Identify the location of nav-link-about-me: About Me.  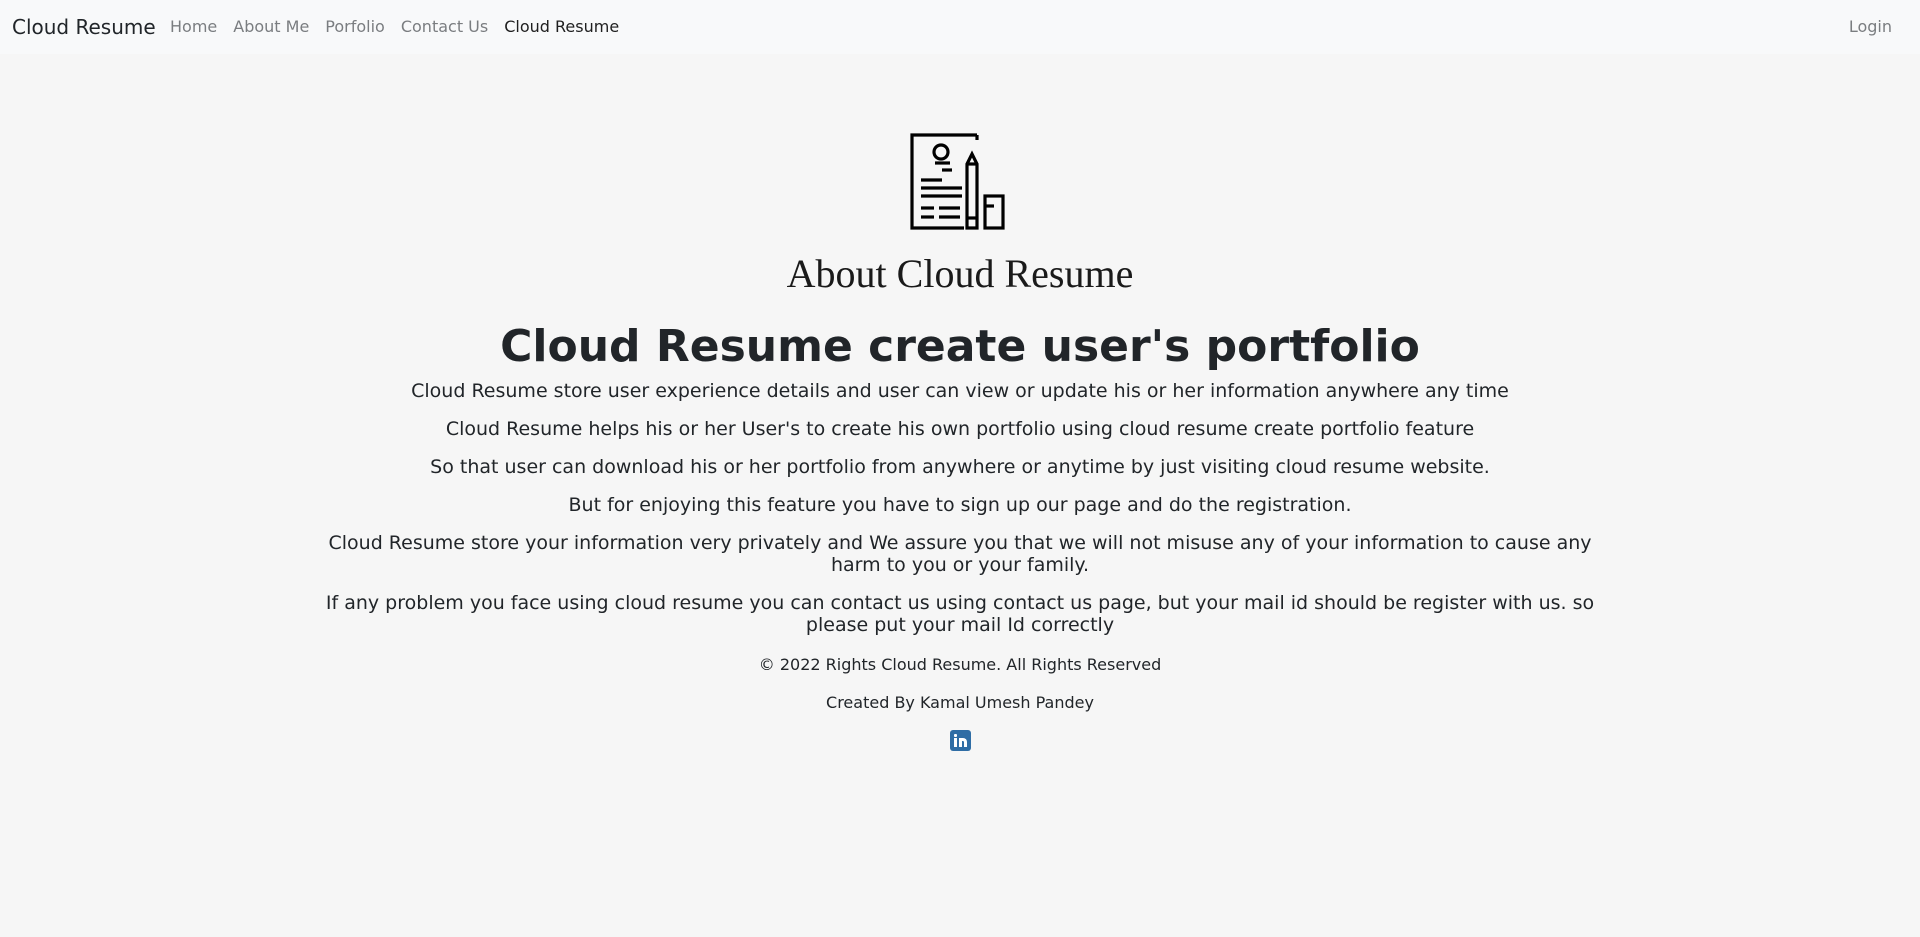
(271, 27).